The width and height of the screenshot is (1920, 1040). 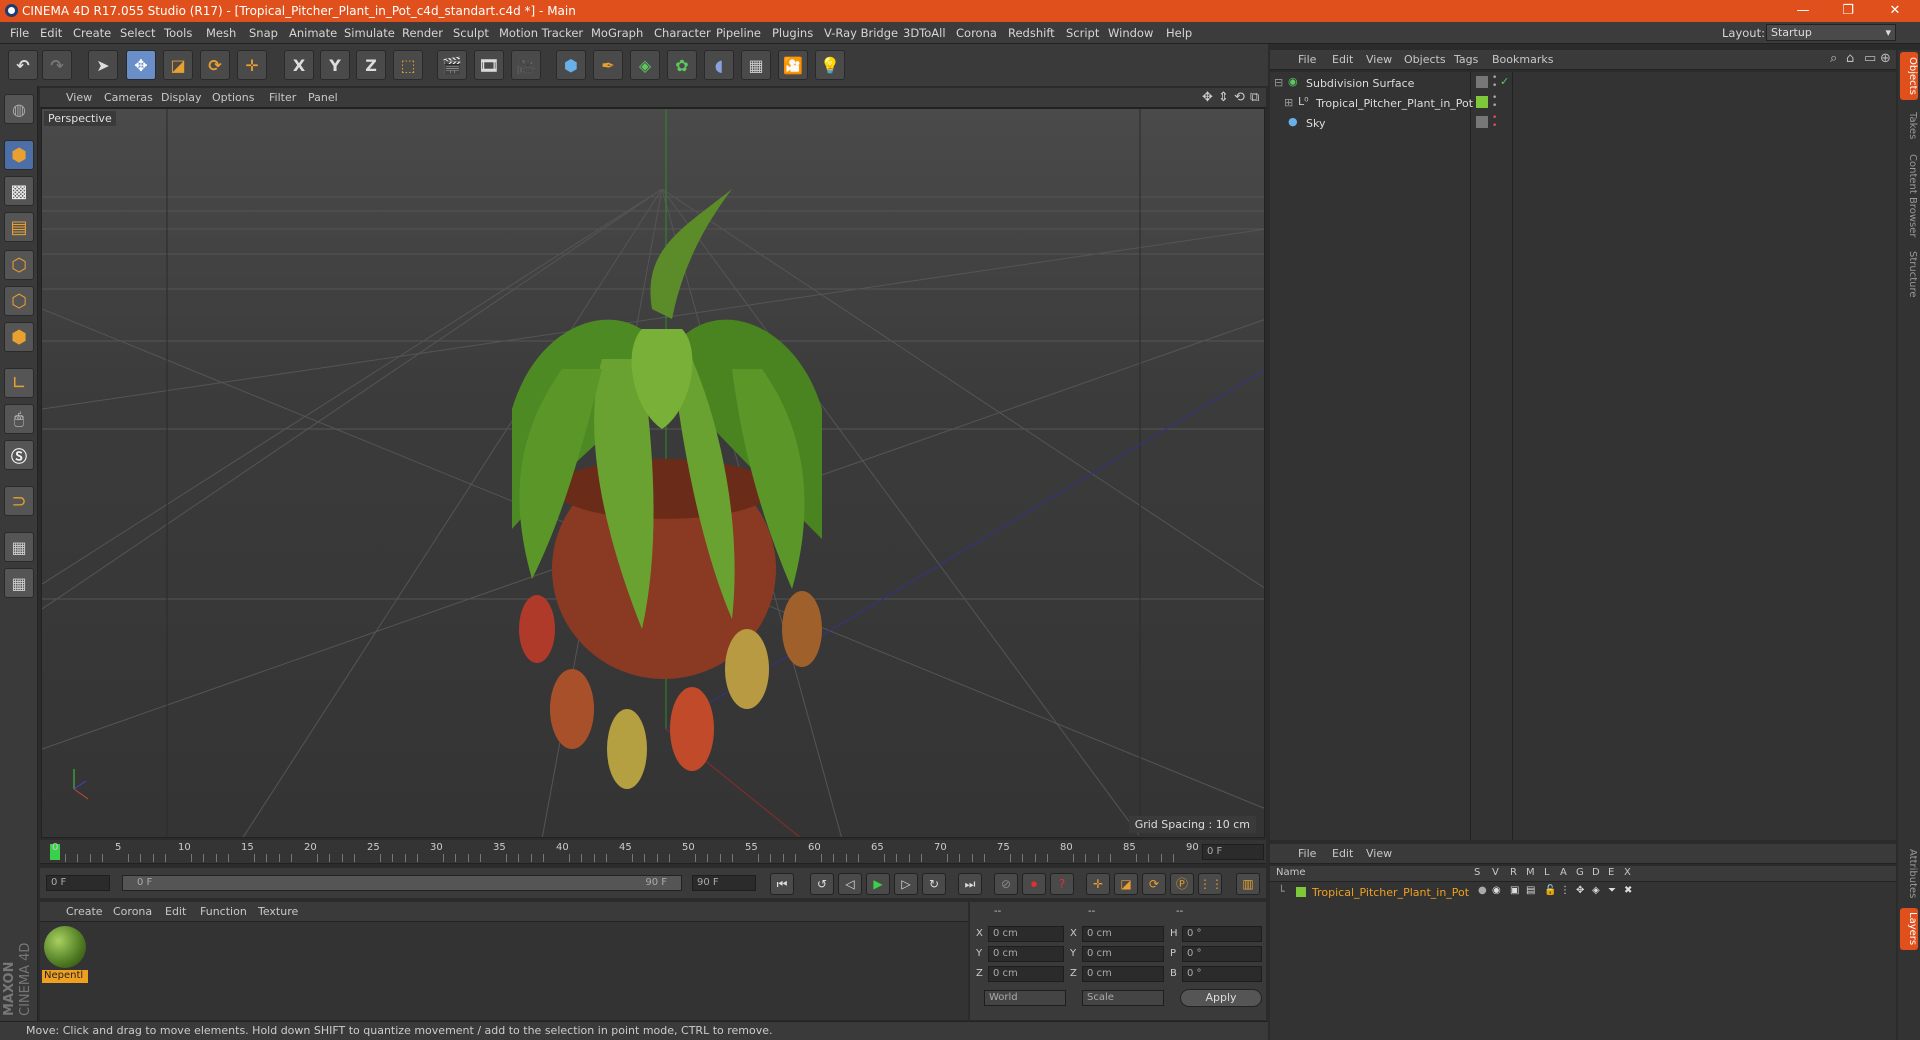 I want to click on xref-toggle-icon: ✖, so click(x=1628, y=890).